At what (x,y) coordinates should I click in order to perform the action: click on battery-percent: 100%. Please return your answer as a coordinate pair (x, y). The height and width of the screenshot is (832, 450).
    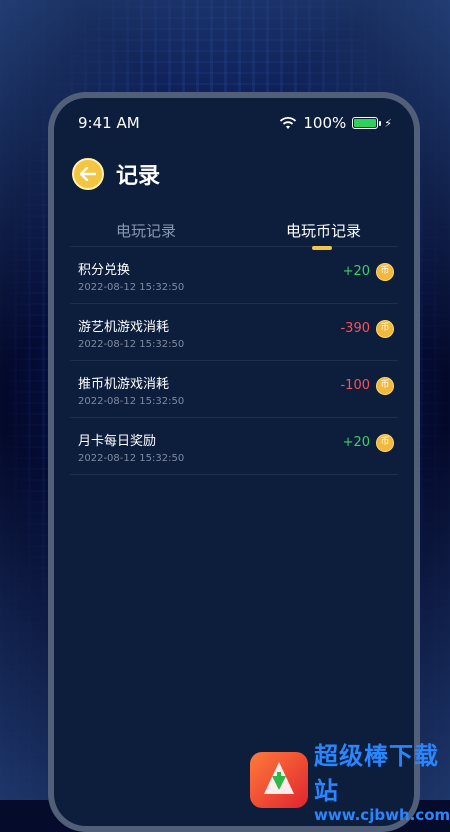
    Looking at the image, I should click on (325, 123).